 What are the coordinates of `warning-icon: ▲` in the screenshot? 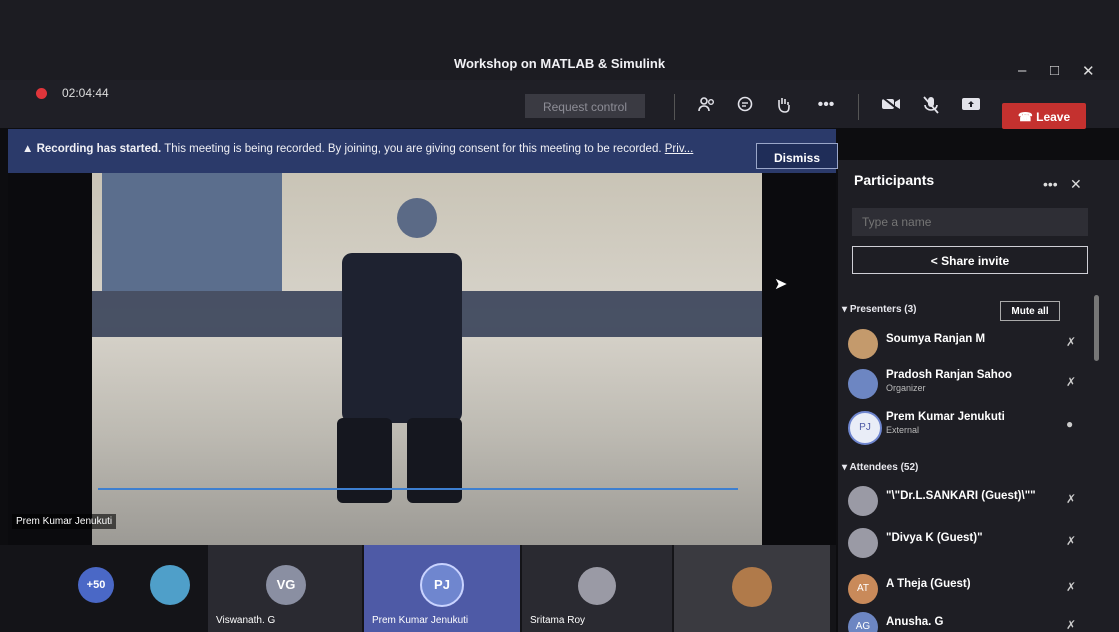 It's located at (28, 149).